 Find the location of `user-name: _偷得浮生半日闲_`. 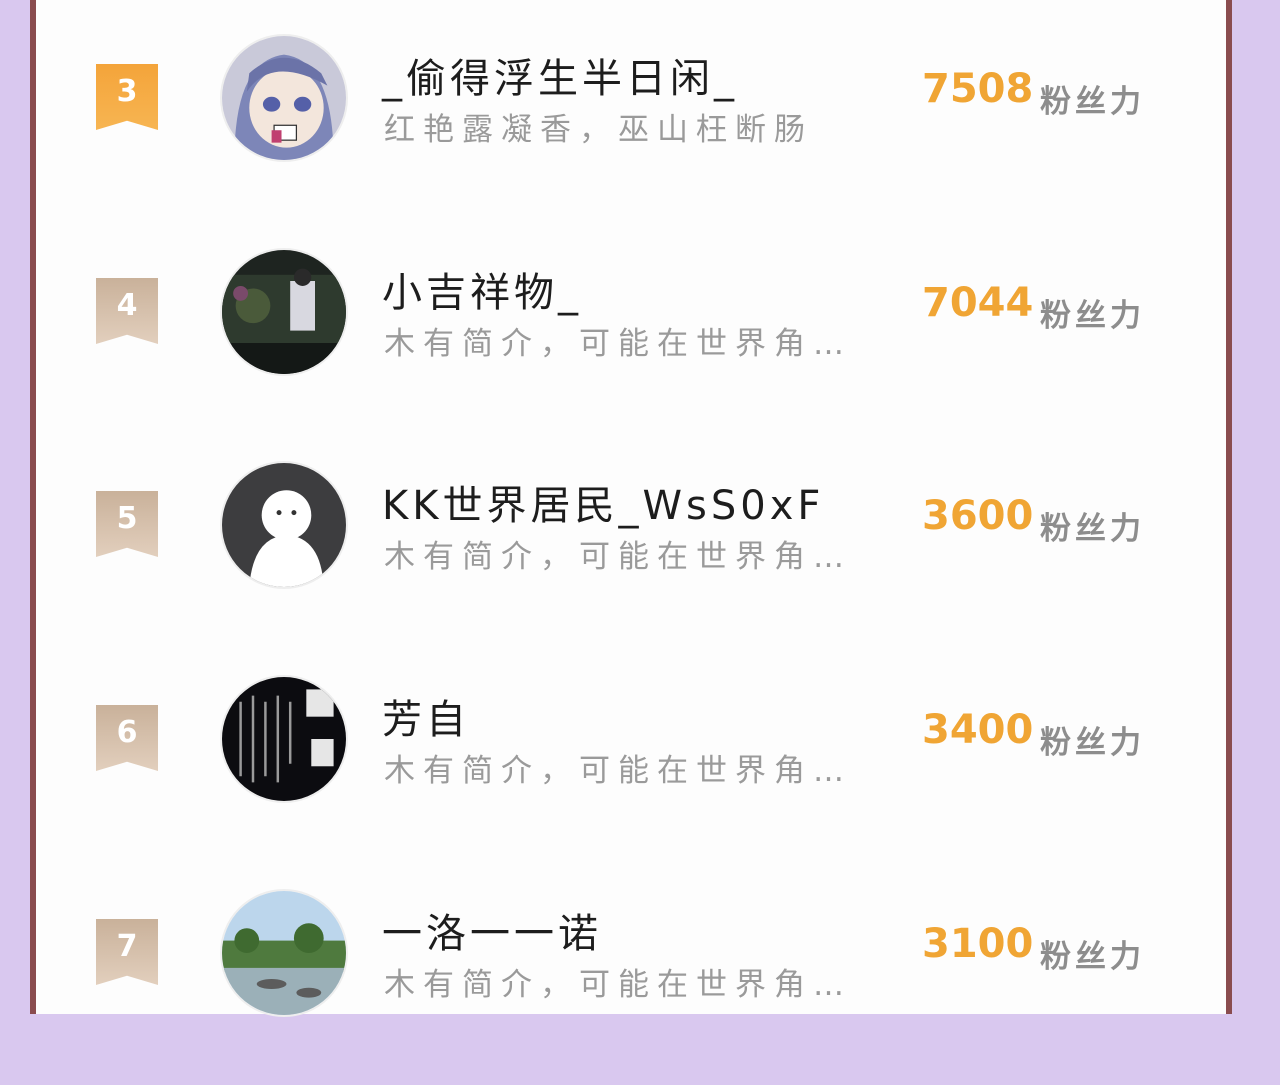

user-name: _偷得浮生半日闲_ is located at coordinates (560, 75).